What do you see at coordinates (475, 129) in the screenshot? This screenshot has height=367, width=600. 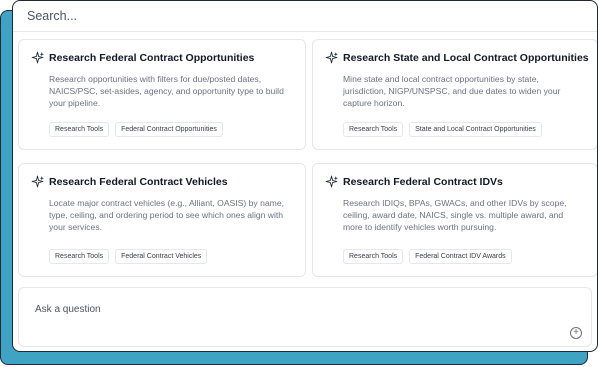 I see `tag: State and Local Contract Opportunities` at bounding box center [475, 129].